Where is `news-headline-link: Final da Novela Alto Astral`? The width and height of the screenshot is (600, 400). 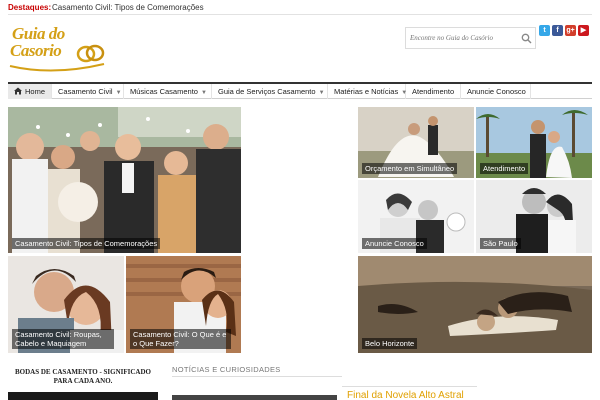
news-headline-link: Final da Novela Alto Astral is located at coordinates (405, 395).